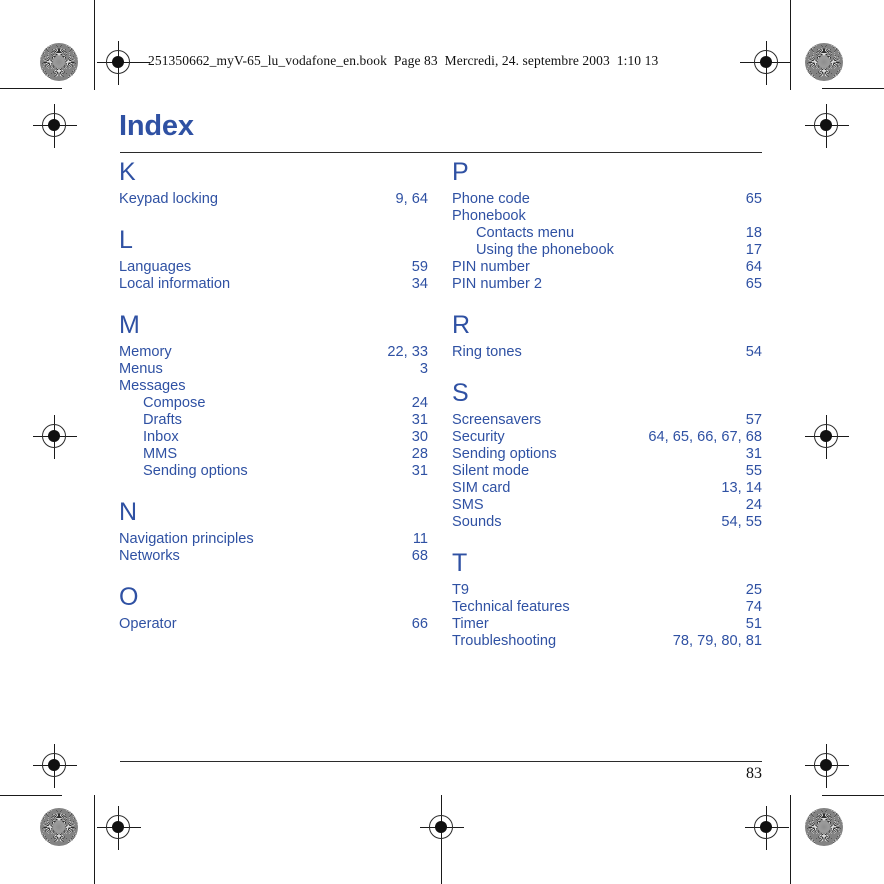  Describe the element at coordinates (419, 624) in the screenshot. I see `index-entry-pages: 66` at that location.